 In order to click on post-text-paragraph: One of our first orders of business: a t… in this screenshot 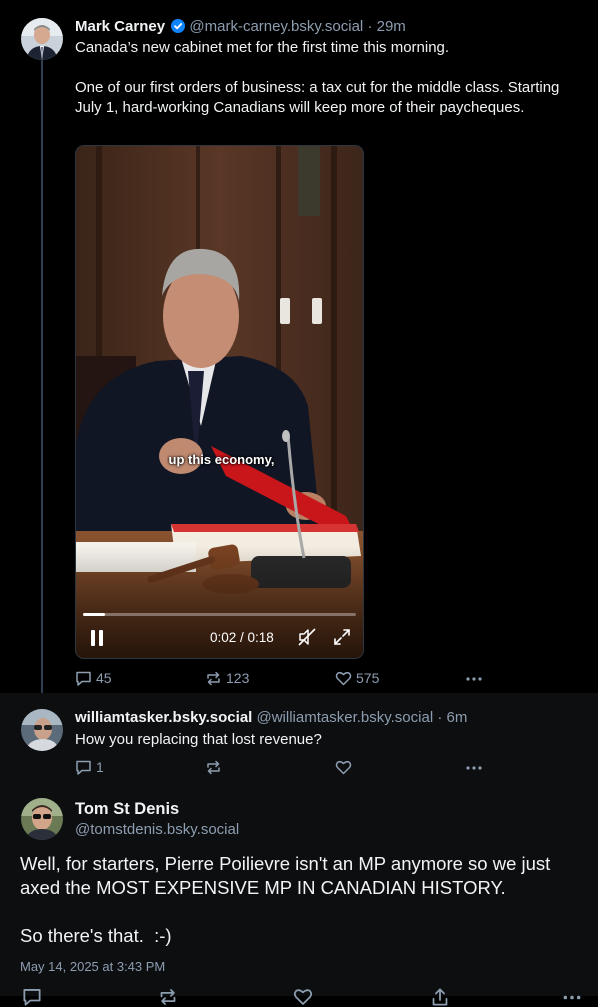, I will do `click(317, 97)`.